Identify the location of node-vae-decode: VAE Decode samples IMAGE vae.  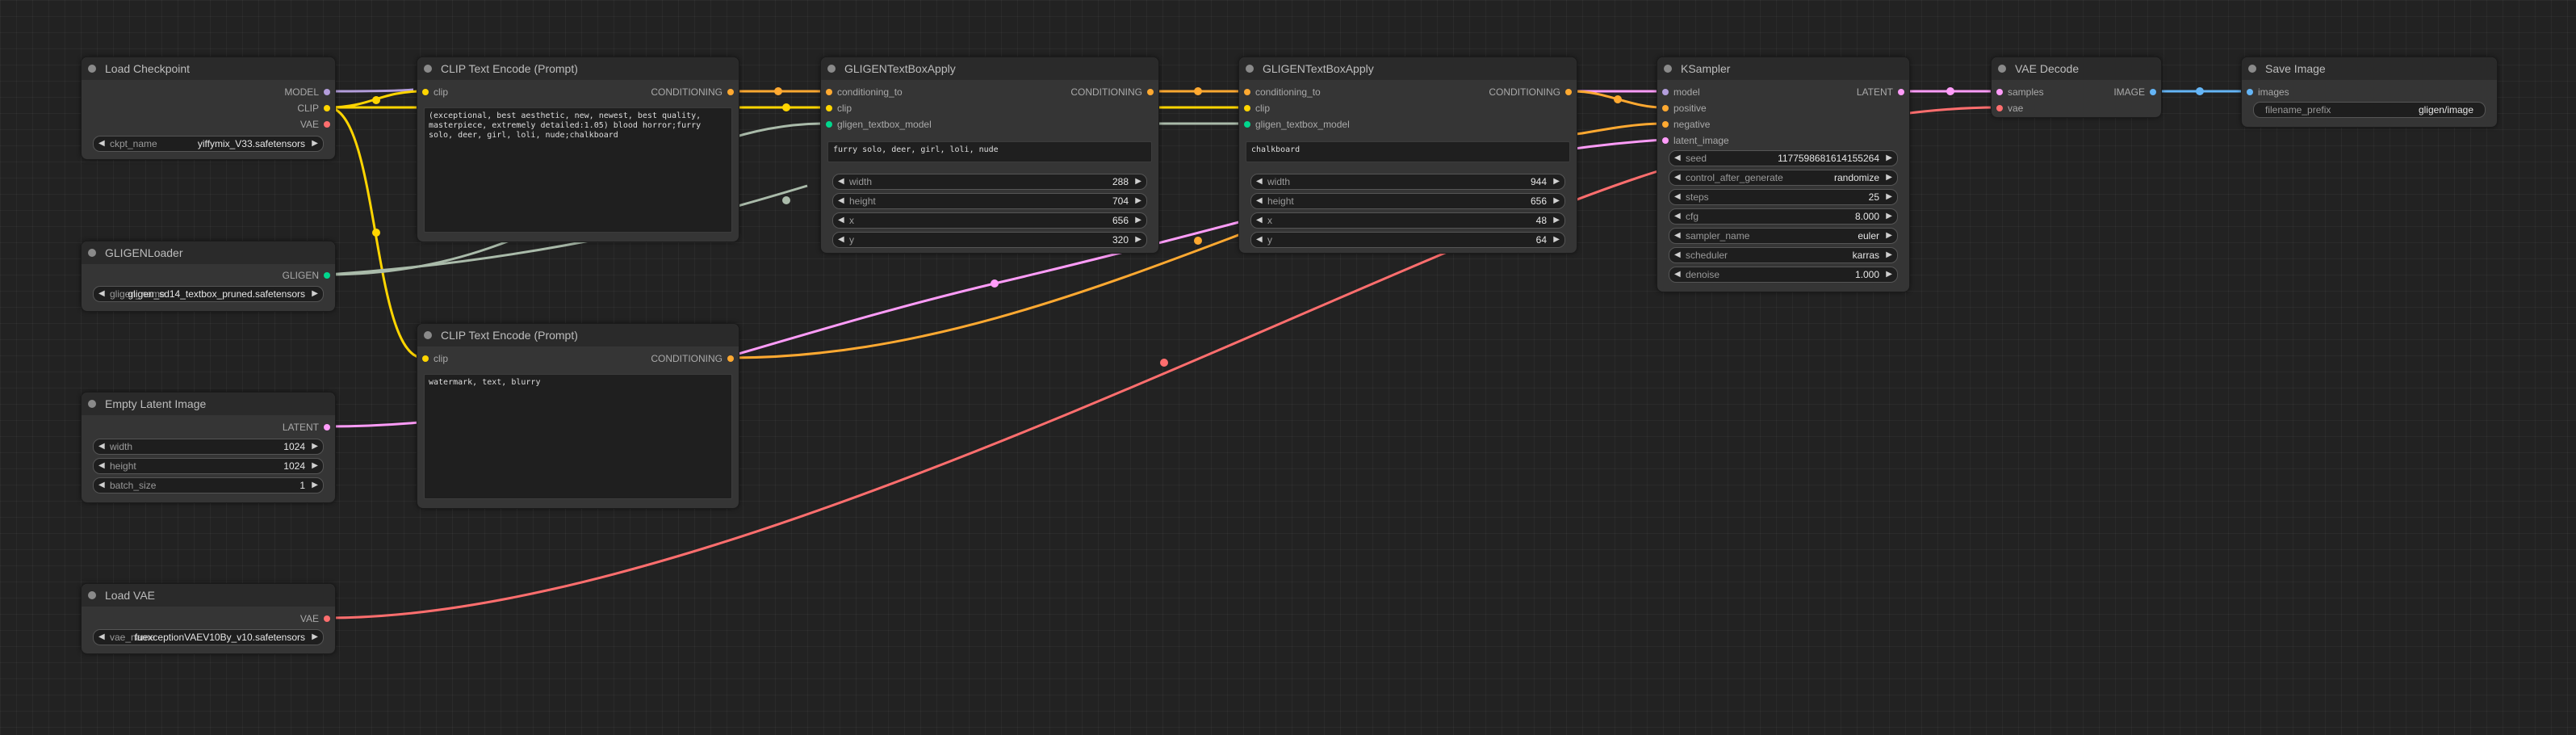
(2076, 88).